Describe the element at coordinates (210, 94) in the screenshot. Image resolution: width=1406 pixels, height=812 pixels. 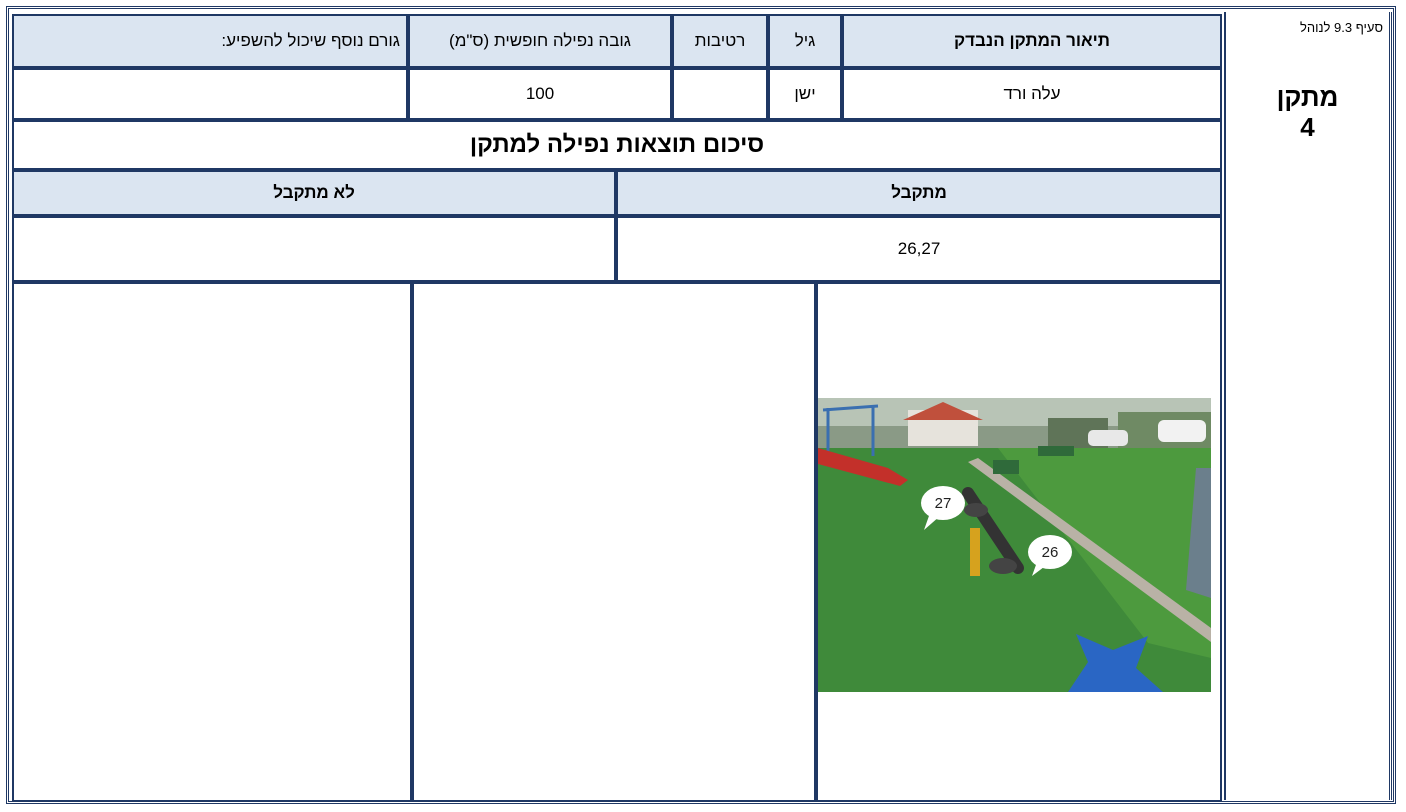
I see `value-other-factor` at that location.